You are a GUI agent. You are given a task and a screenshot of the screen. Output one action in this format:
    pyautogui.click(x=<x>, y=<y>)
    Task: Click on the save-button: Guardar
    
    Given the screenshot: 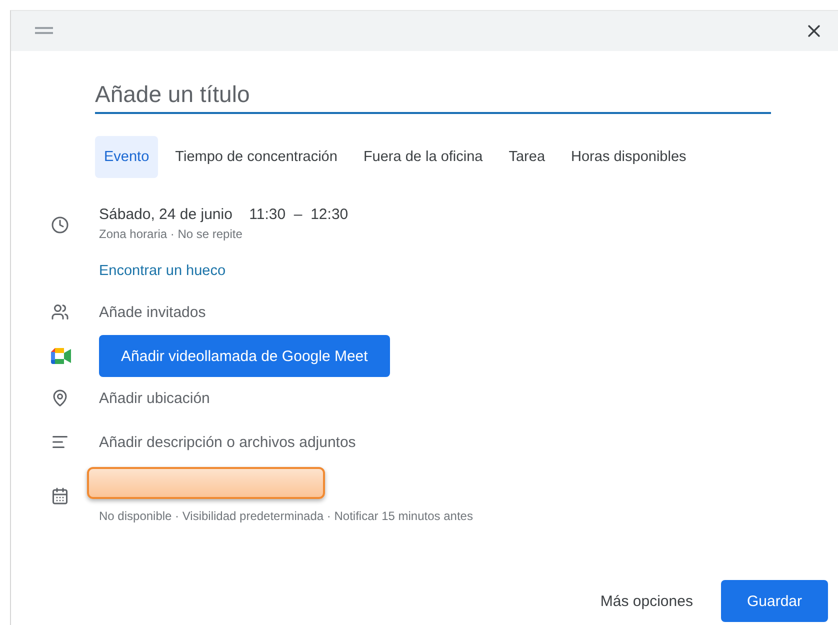 What is the action you would take?
    pyautogui.click(x=774, y=601)
    